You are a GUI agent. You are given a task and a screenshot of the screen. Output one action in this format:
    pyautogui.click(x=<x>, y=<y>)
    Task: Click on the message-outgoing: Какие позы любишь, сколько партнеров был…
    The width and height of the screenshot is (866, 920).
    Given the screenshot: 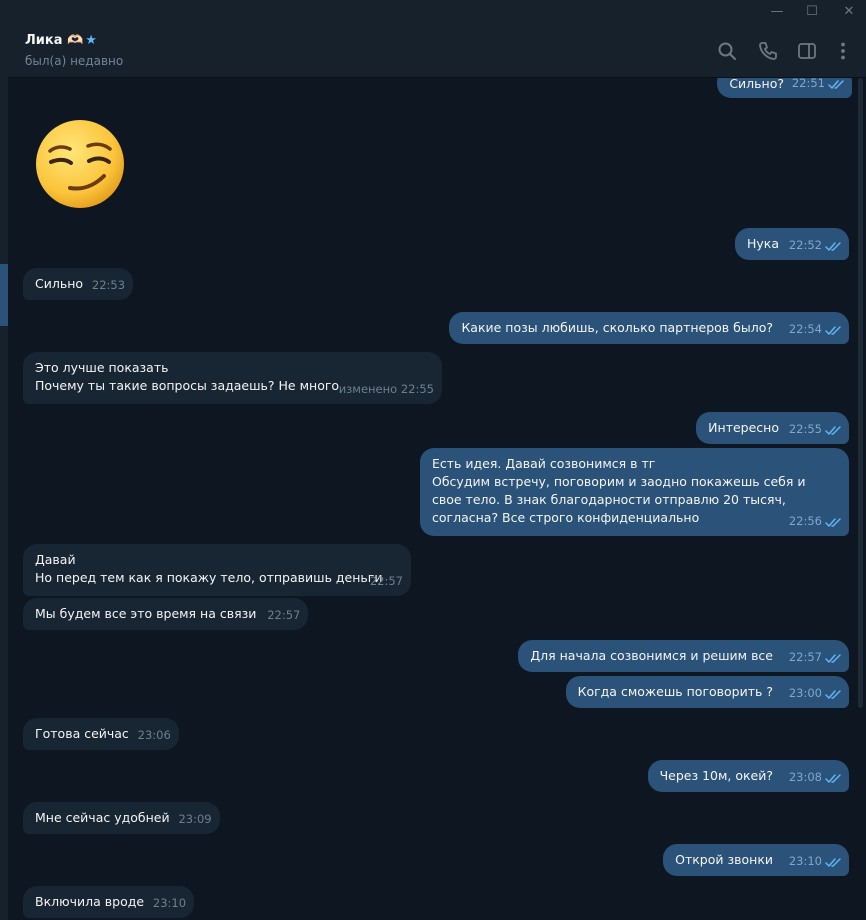 What is the action you would take?
    pyautogui.click(x=649, y=328)
    